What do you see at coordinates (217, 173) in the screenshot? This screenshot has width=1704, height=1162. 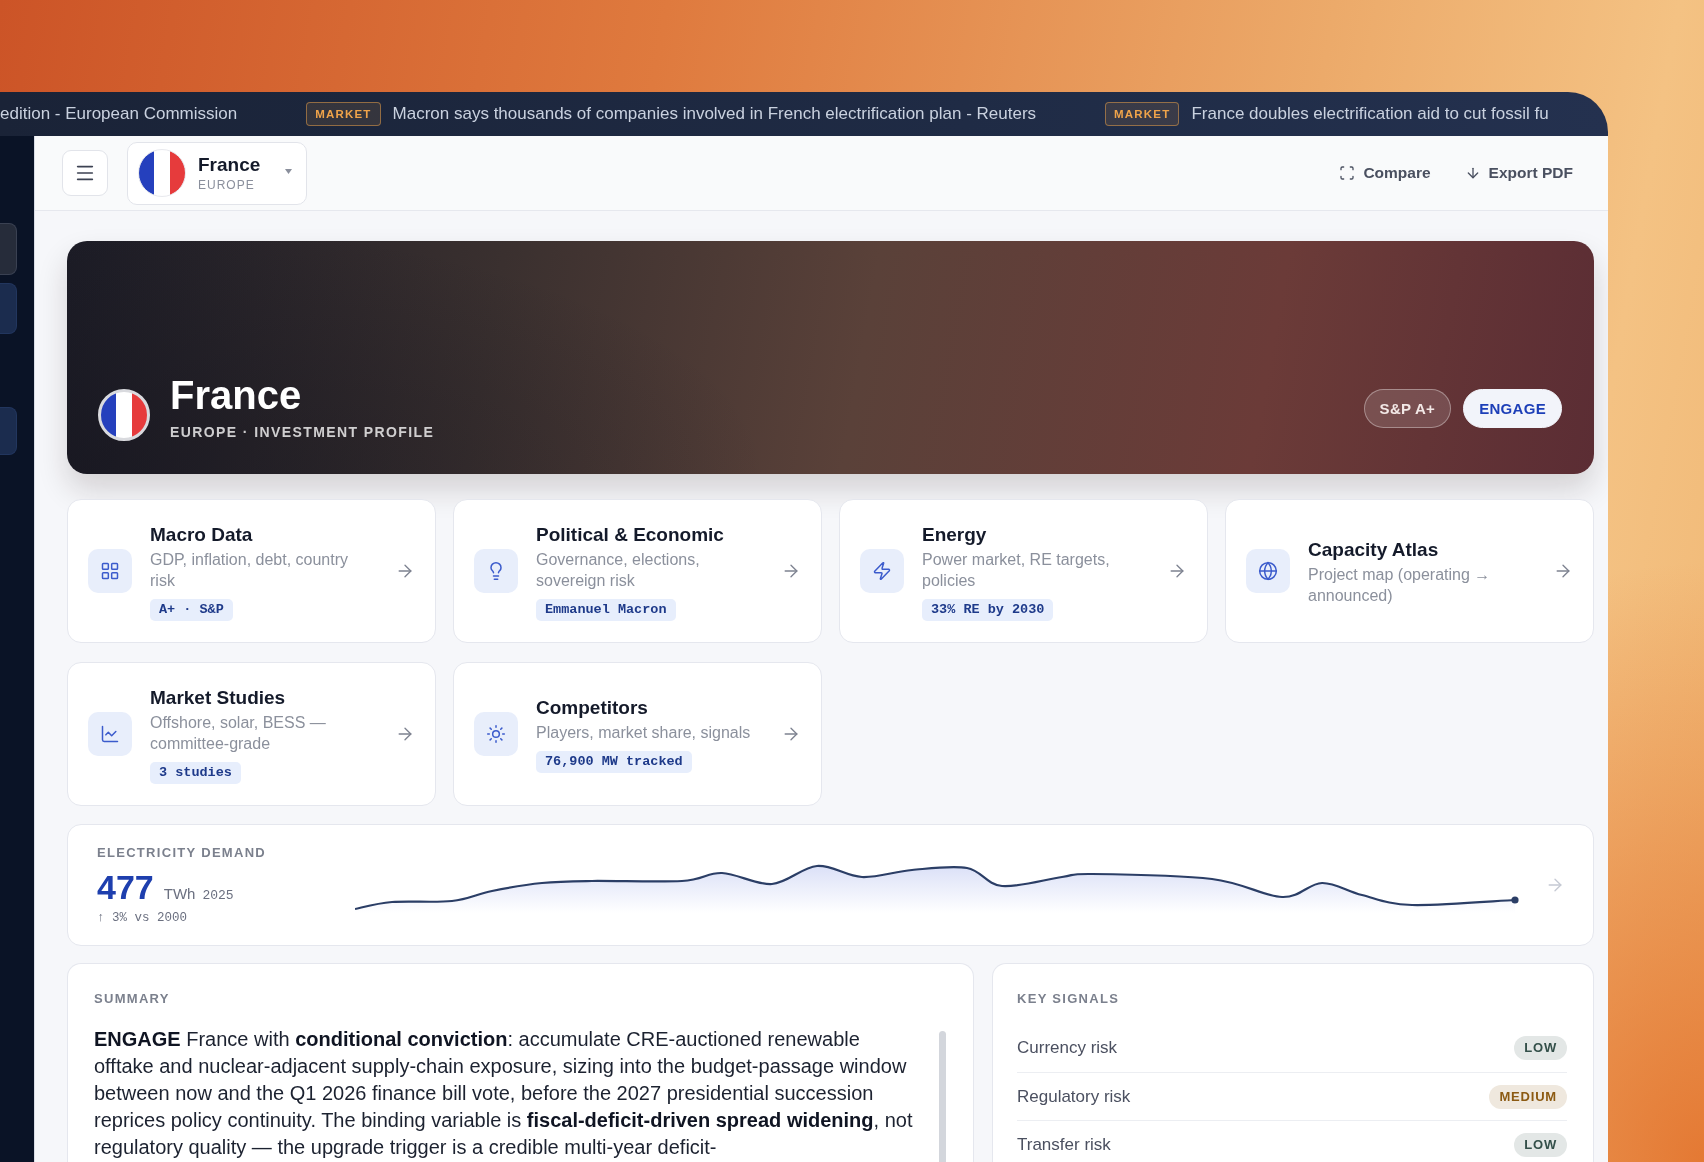 I see `country-selector: France EUROPE` at bounding box center [217, 173].